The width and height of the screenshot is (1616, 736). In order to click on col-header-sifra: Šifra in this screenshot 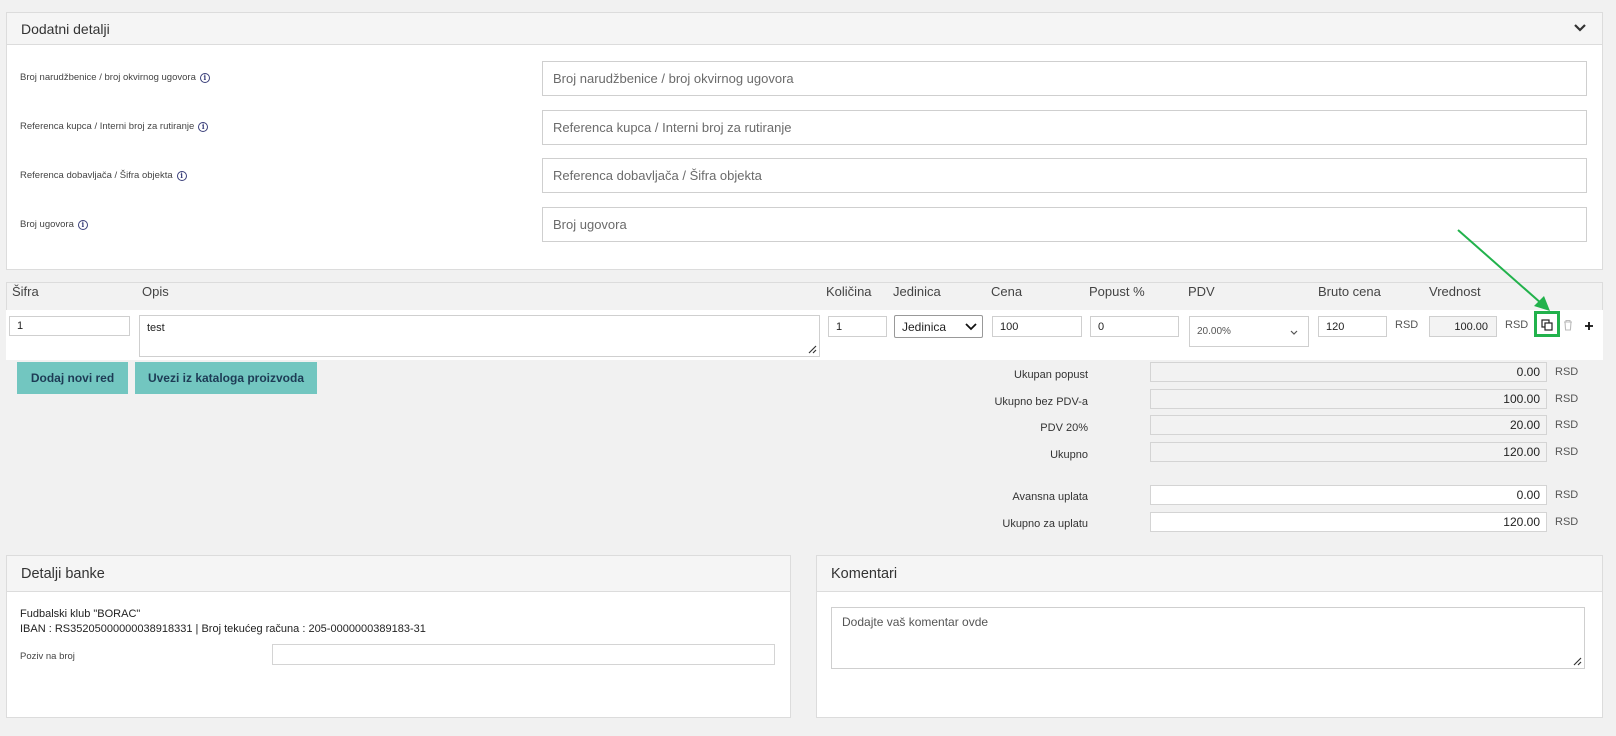, I will do `click(25, 291)`.